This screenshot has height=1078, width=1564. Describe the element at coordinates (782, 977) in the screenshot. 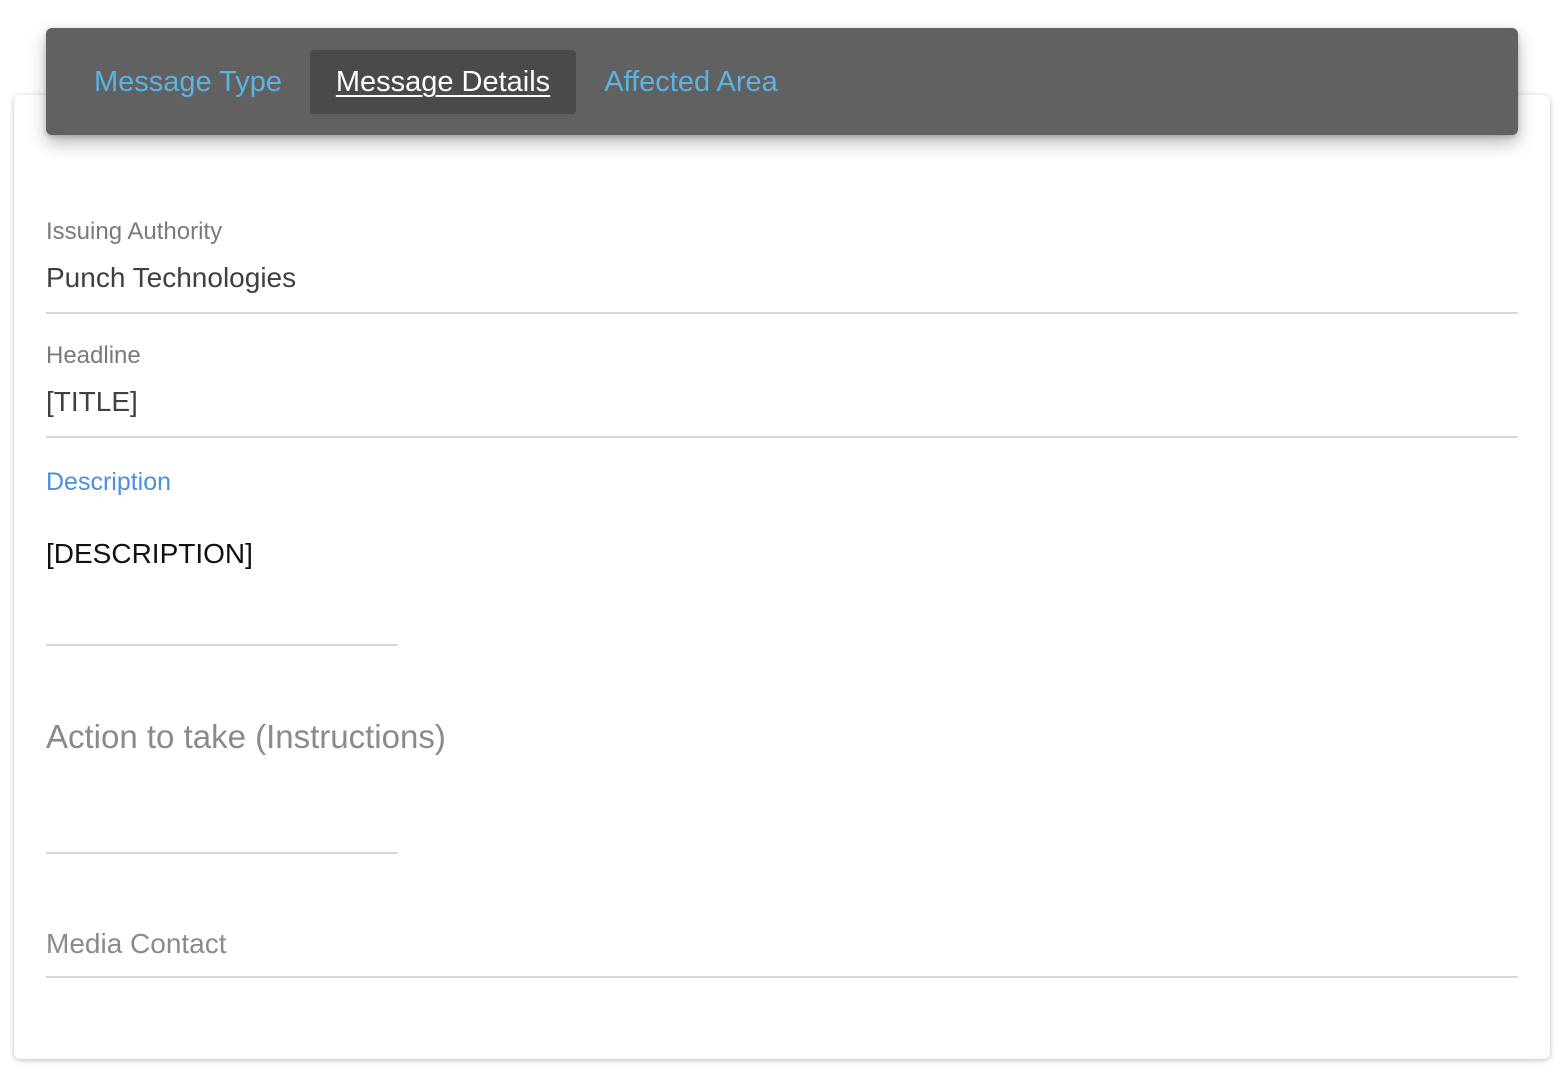

I see `media-contact-underline` at that location.